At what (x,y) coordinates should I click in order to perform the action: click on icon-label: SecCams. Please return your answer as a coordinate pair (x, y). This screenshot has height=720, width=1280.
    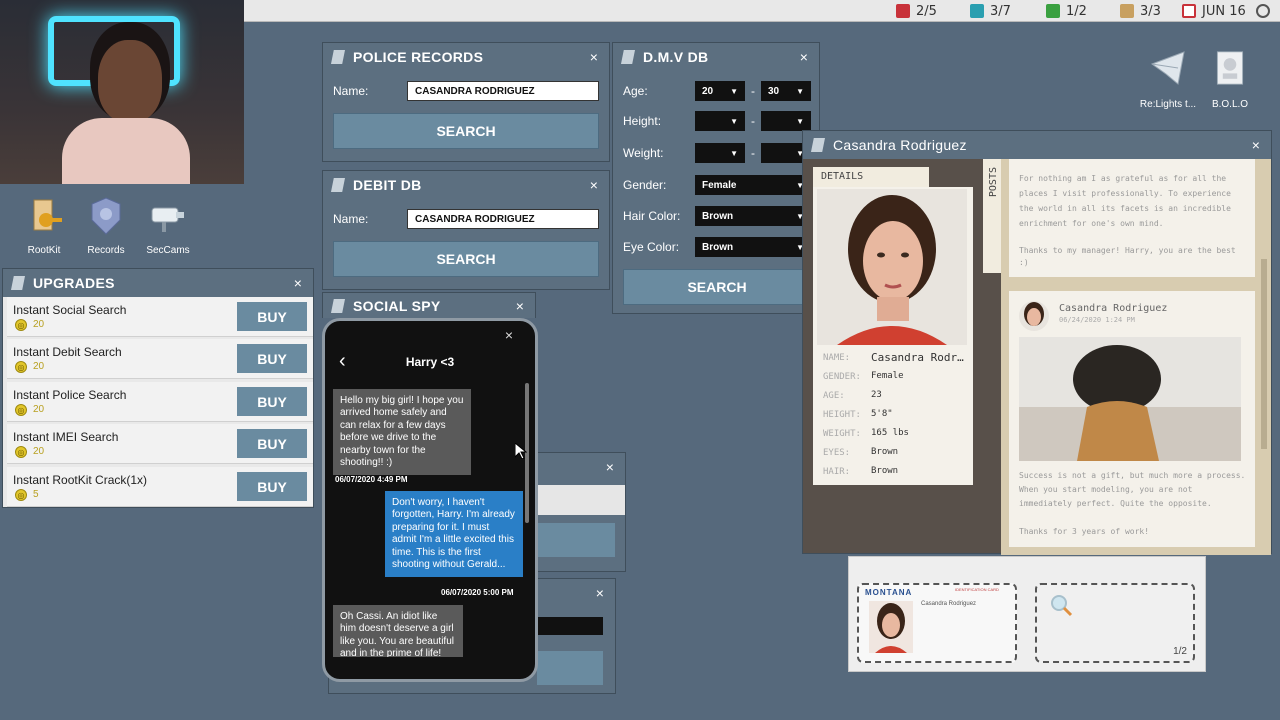
    Looking at the image, I should click on (168, 250).